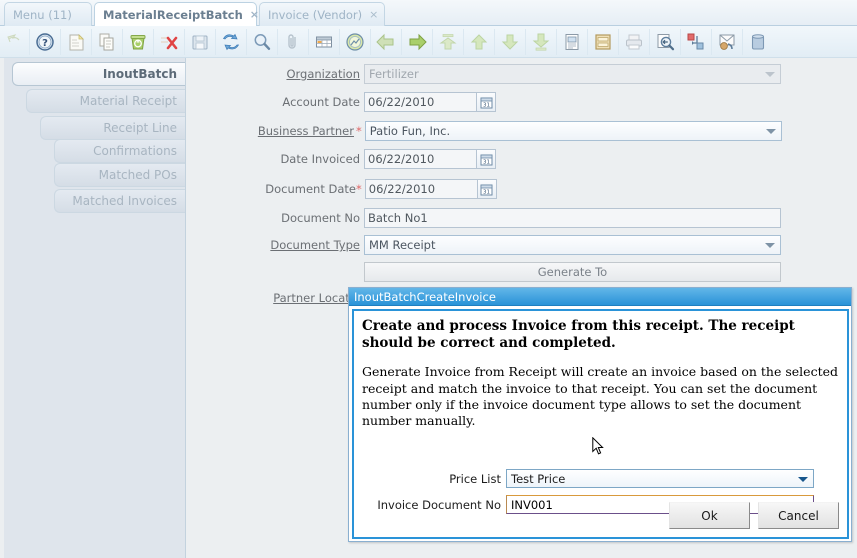  I want to click on archive-icon, so click(603, 42).